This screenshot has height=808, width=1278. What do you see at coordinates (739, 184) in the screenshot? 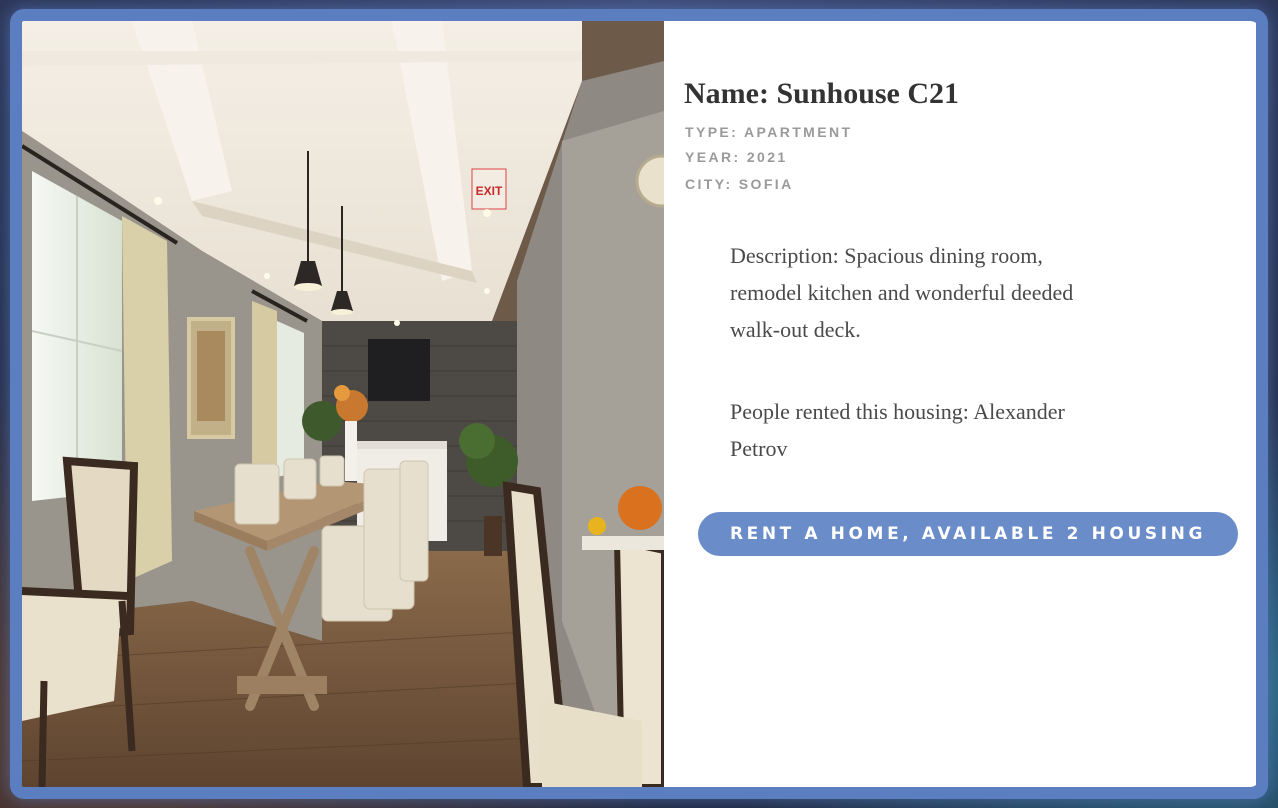
I see `listing-city: City: Sofia` at bounding box center [739, 184].